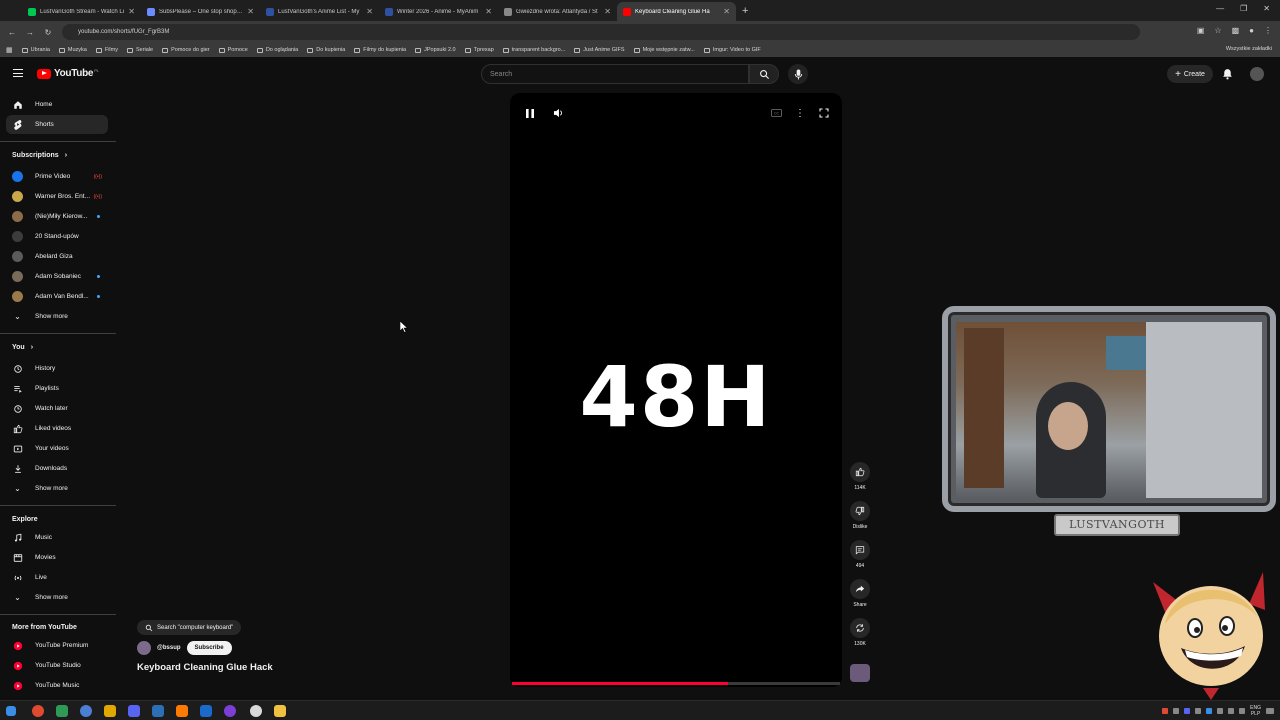 The width and height of the screenshot is (1280, 720). What do you see at coordinates (169, 648) in the screenshot?
I see `channel-handle: @bssup` at bounding box center [169, 648].